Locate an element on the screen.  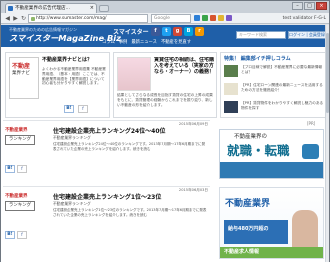
back-icon: ◀ is located at coordinates (7, 18).